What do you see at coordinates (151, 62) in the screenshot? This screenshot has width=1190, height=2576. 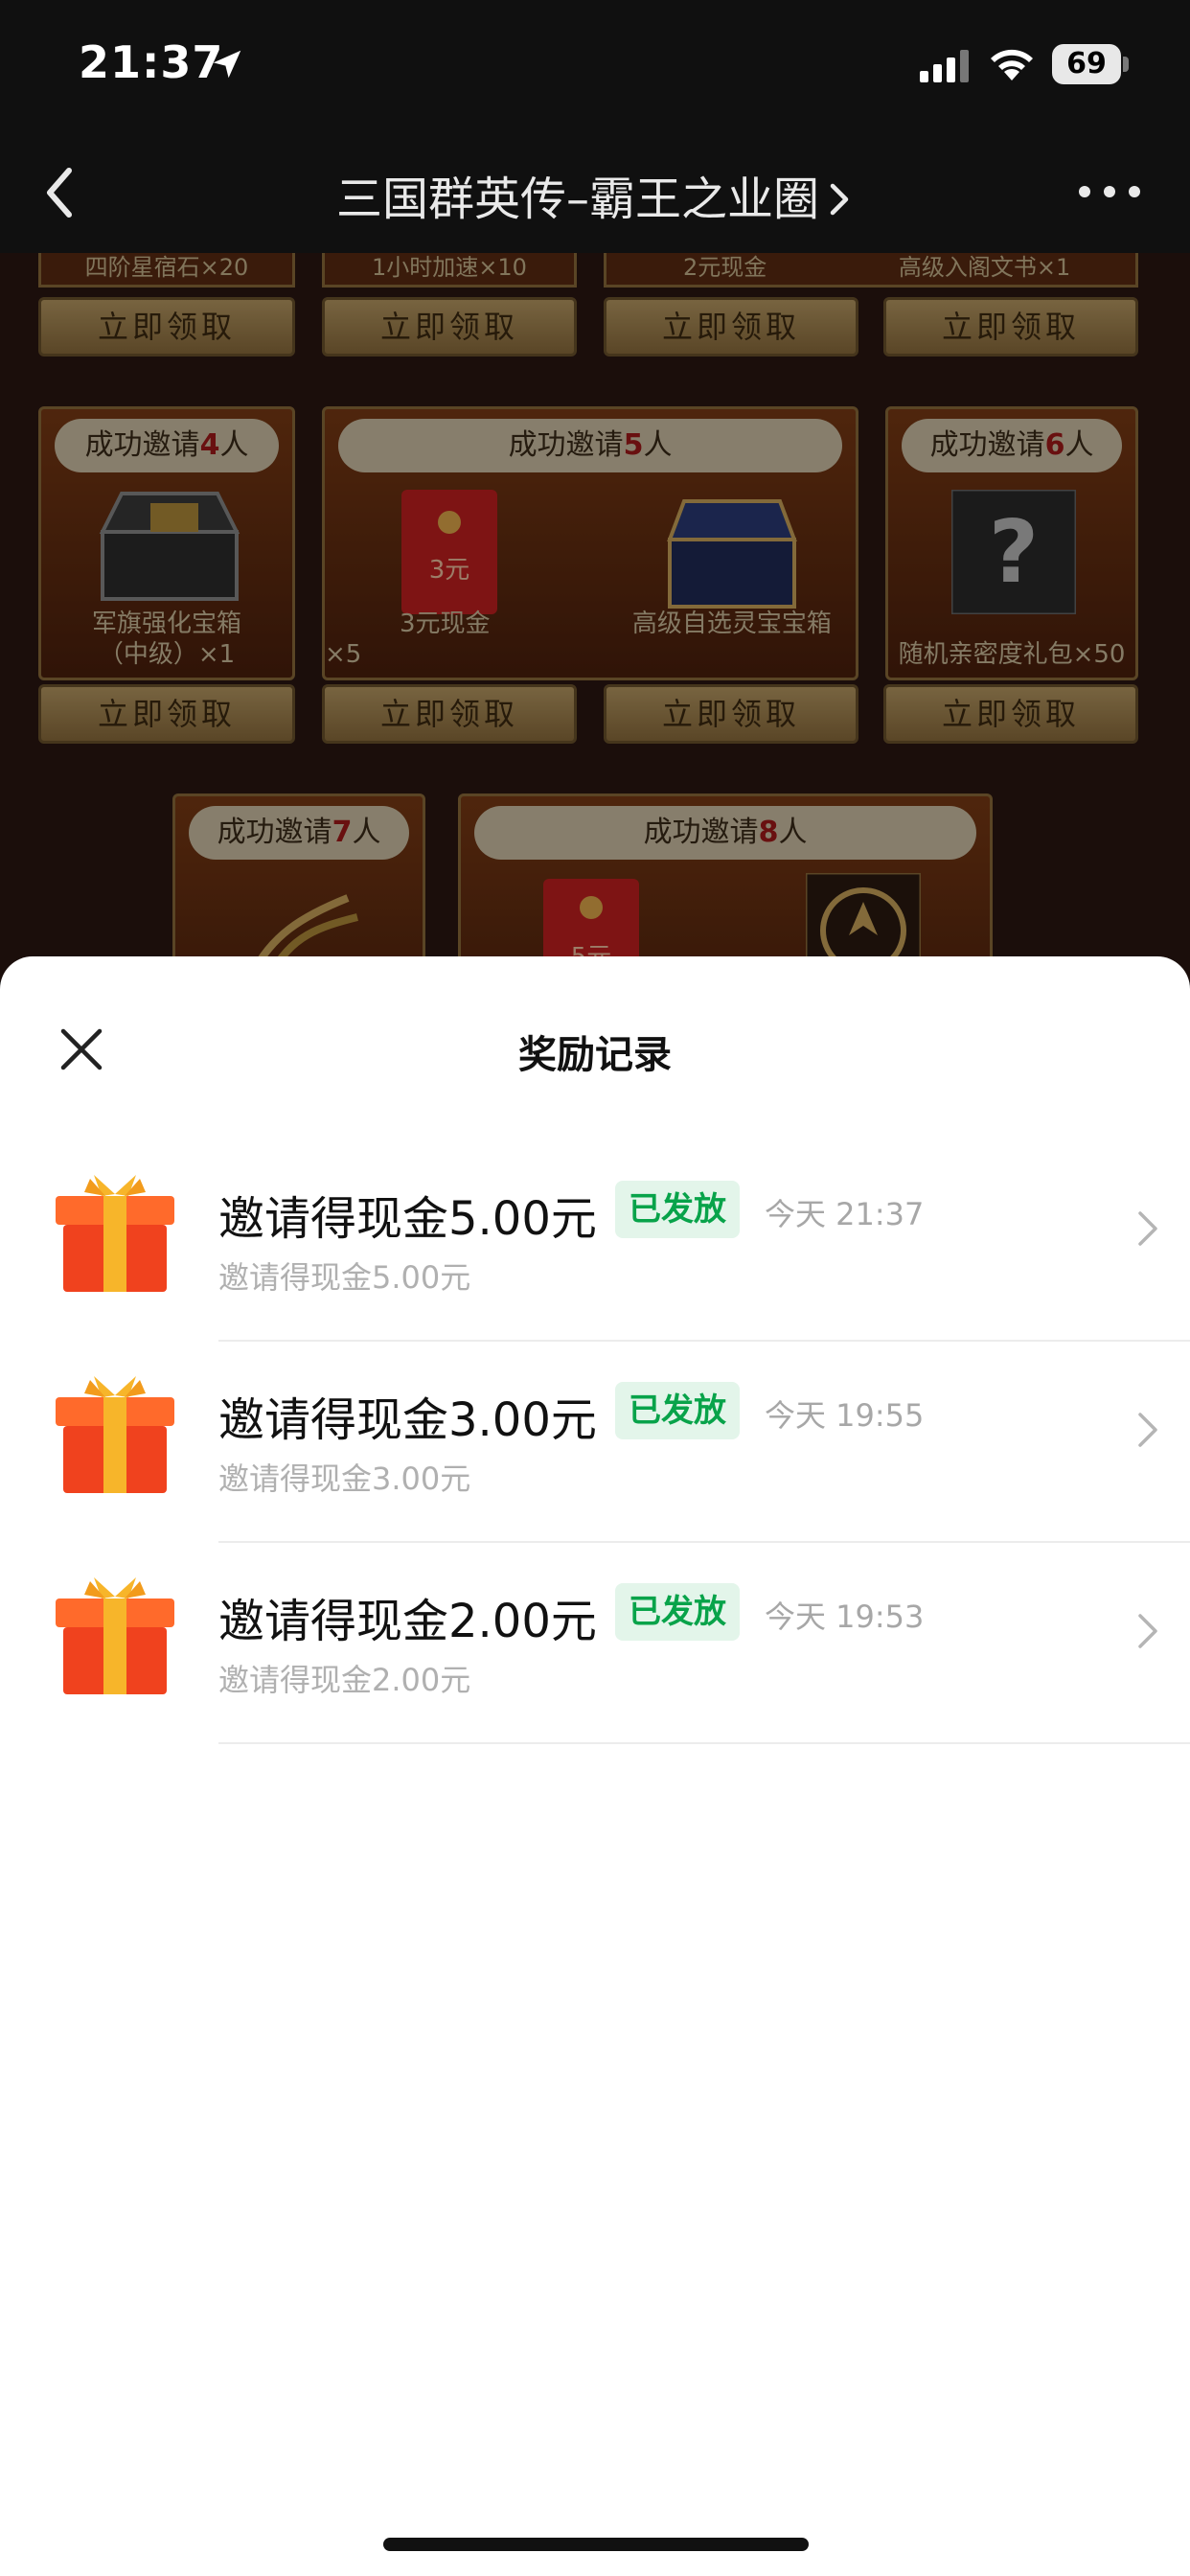 I see `status-time: 21:37` at bounding box center [151, 62].